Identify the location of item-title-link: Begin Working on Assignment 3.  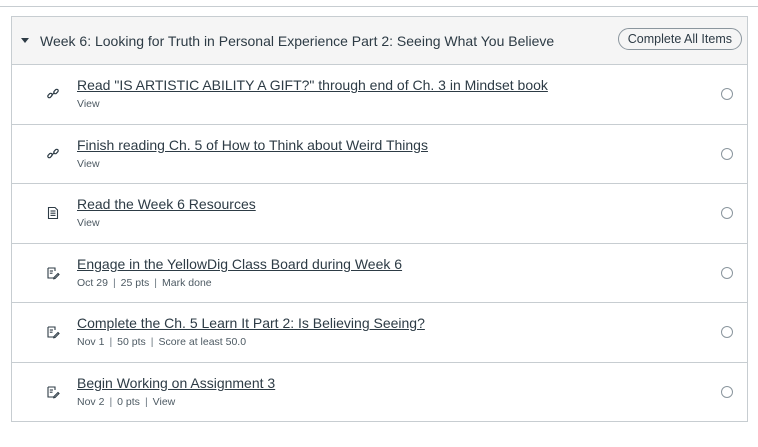
(176, 383).